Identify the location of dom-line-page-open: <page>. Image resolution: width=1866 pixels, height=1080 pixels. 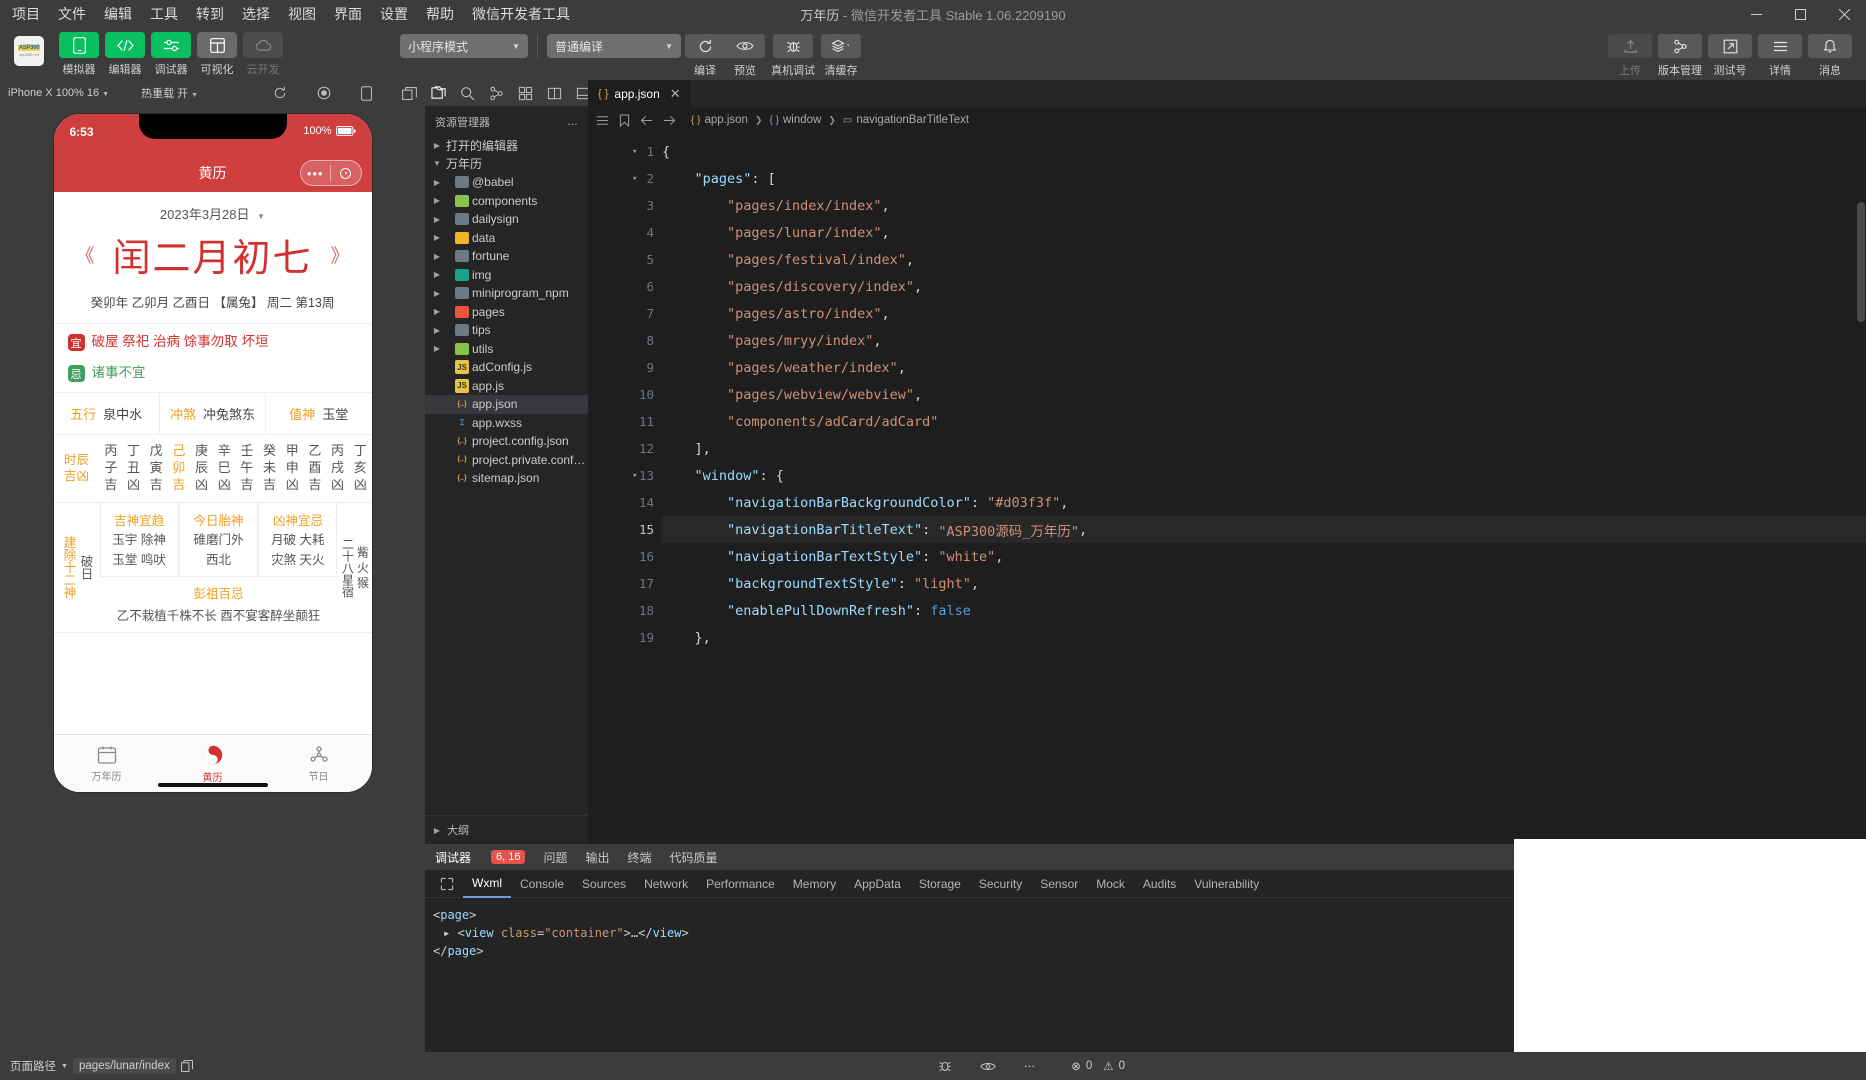
(1009, 915).